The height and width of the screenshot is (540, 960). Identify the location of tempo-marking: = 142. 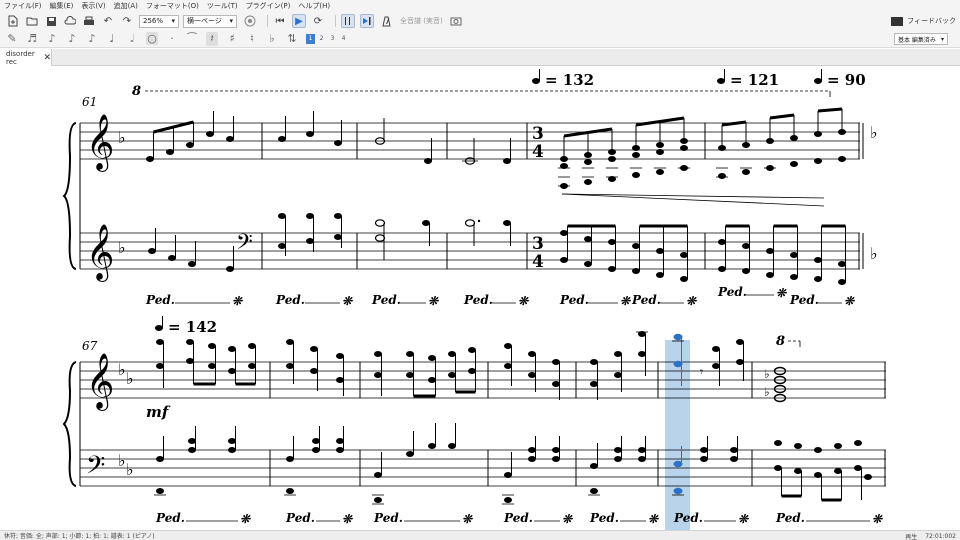
(186, 326).